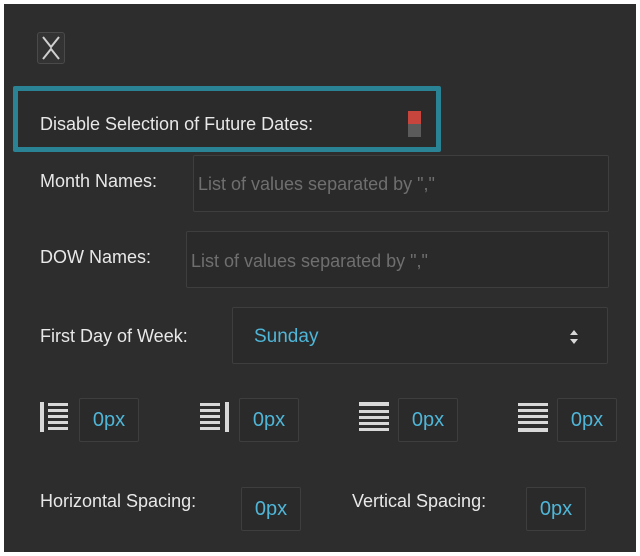 The height and width of the screenshot is (556, 640). What do you see at coordinates (419, 501) in the screenshot?
I see `vertical-spacing-label: Vertical Spacing:` at bounding box center [419, 501].